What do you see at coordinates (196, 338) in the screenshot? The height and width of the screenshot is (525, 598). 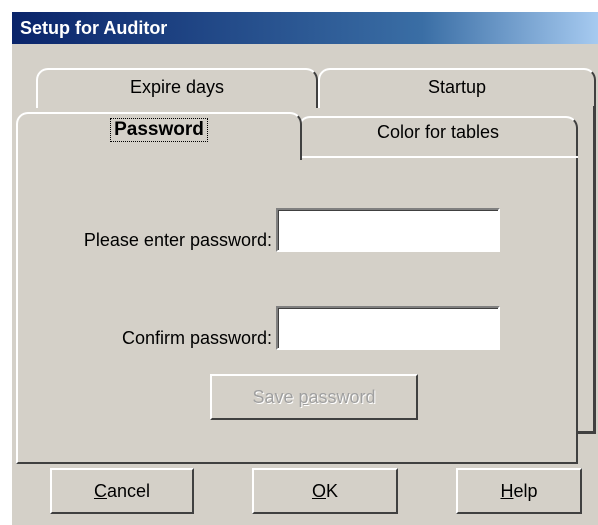 I see `confirm-password-label: Confirm password:` at bounding box center [196, 338].